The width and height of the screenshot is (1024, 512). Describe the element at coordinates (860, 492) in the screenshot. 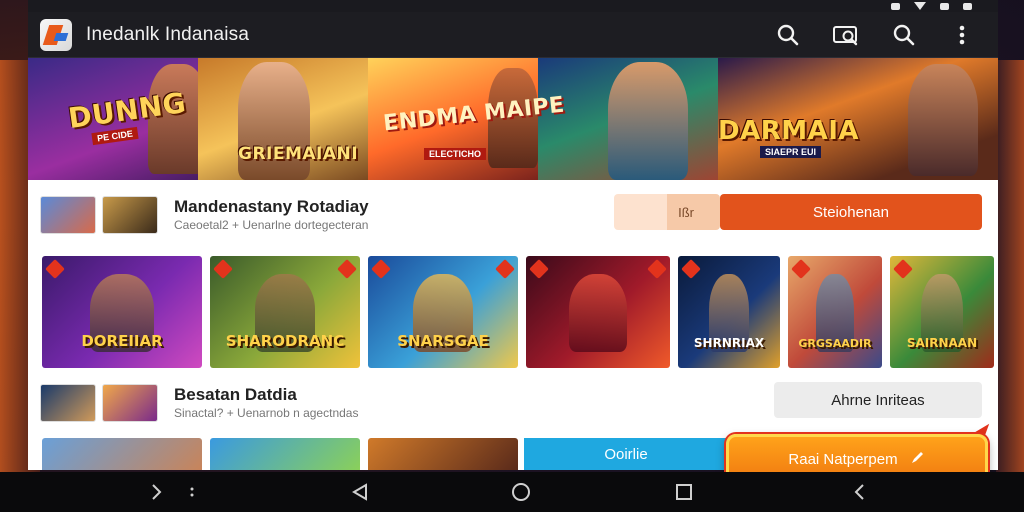

I see `chevron-left-icon` at that location.